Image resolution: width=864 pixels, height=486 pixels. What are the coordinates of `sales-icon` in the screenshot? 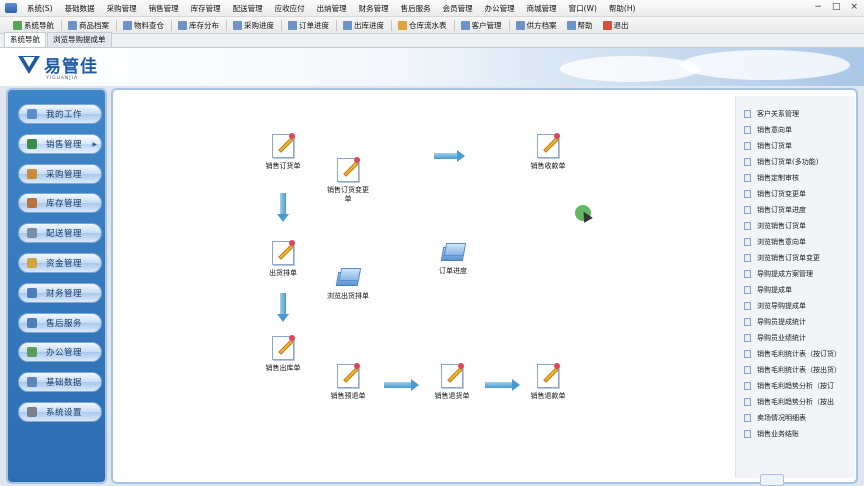 It's located at (32, 143).